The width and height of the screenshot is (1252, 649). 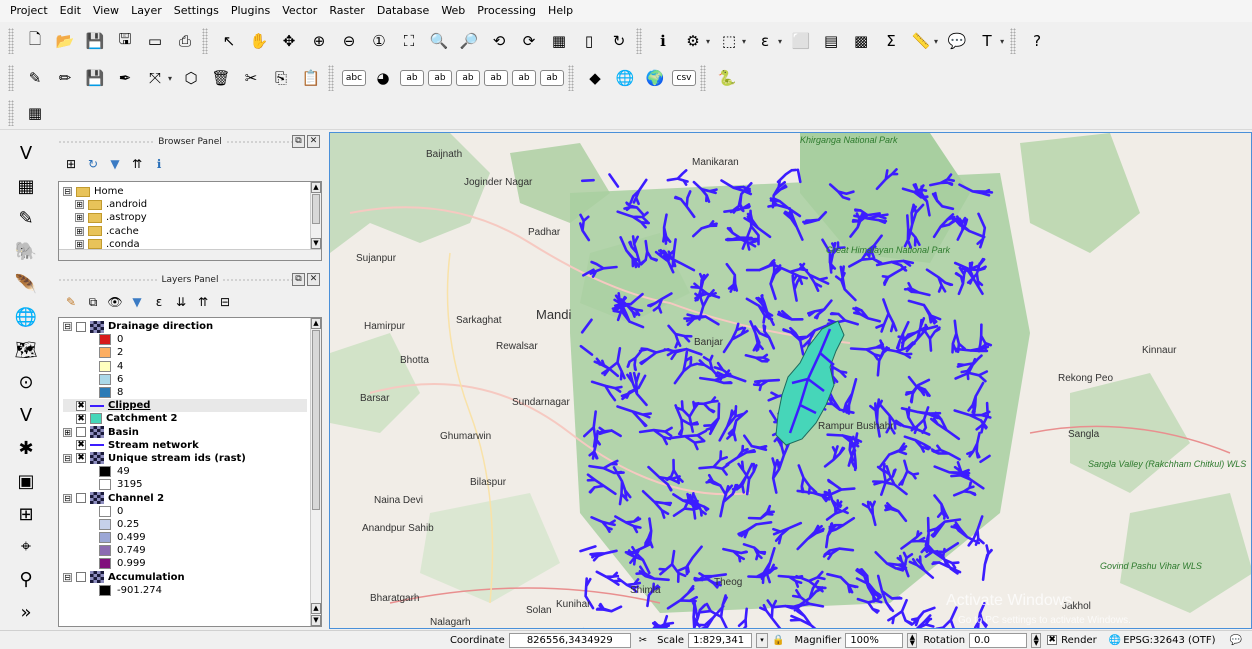 I want to click on pin-labels-icon: ab, so click(x=412, y=78).